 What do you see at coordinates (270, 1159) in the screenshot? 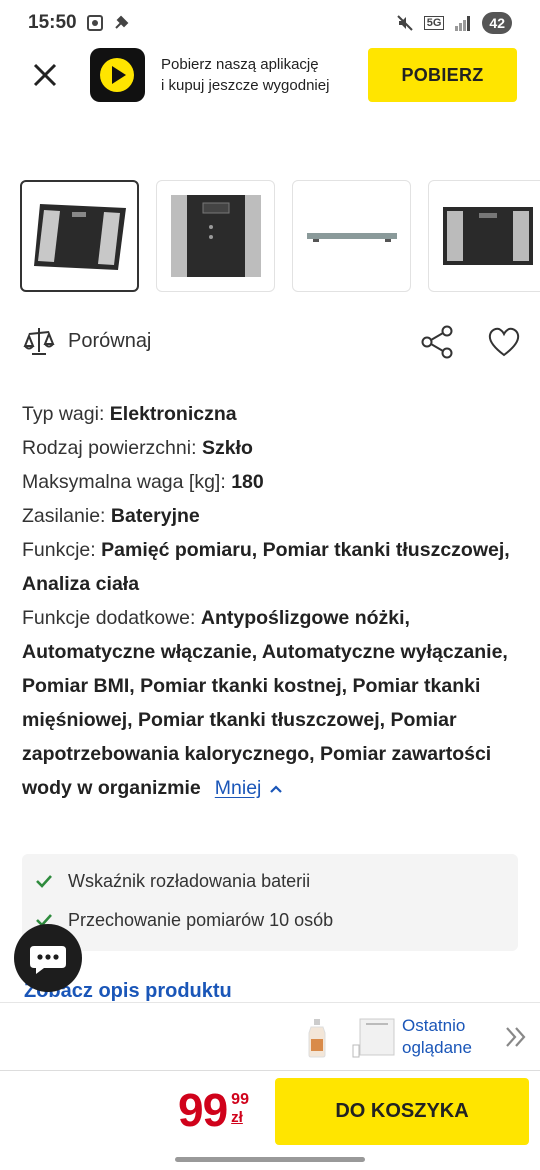
I see `home-indicator` at bounding box center [270, 1159].